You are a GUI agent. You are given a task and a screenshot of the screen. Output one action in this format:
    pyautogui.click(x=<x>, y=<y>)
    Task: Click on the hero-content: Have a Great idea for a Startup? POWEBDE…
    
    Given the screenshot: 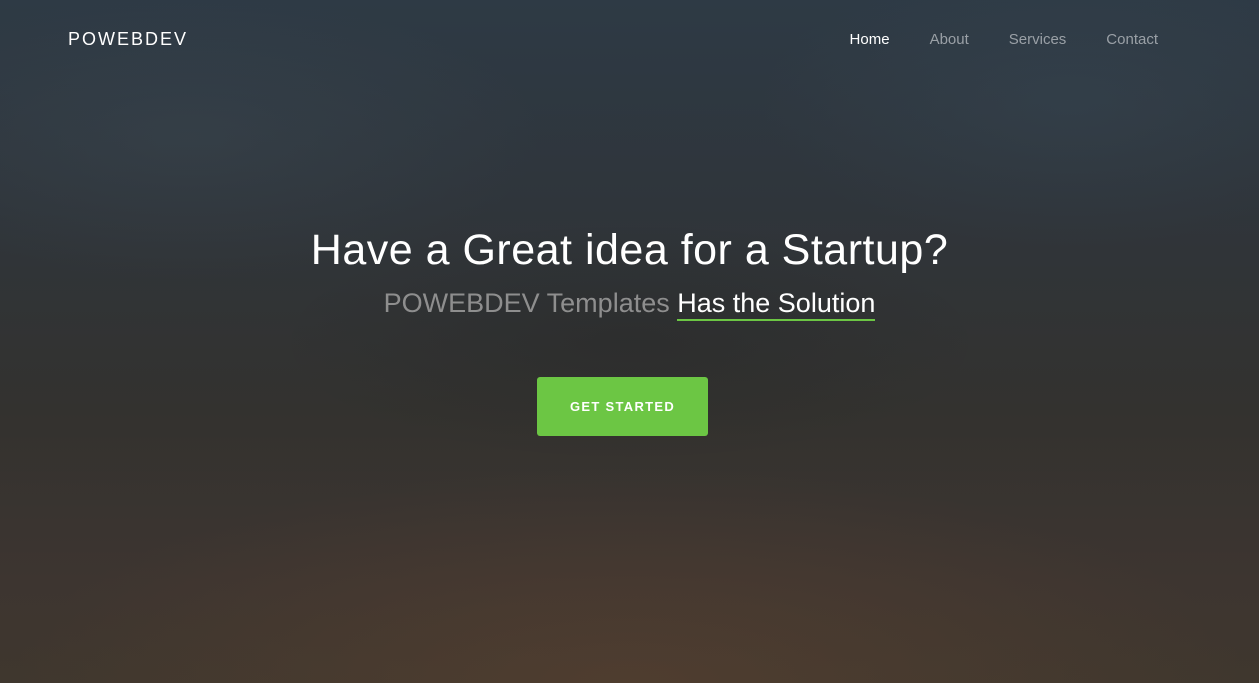 What is the action you would take?
    pyautogui.click(x=629, y=272)
    